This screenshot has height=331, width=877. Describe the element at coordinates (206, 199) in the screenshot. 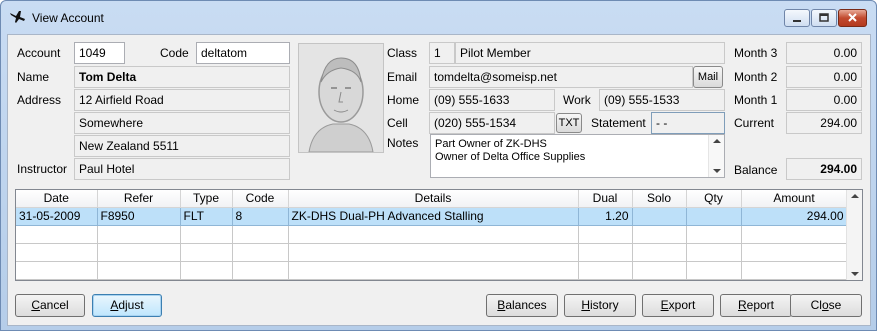

I see `col-type-header: Type` at that location.